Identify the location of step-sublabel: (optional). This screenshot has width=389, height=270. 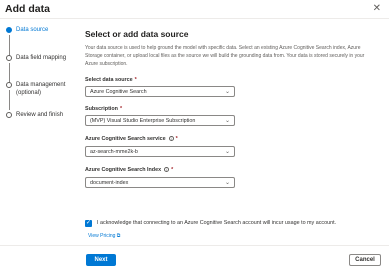
(29, 93).